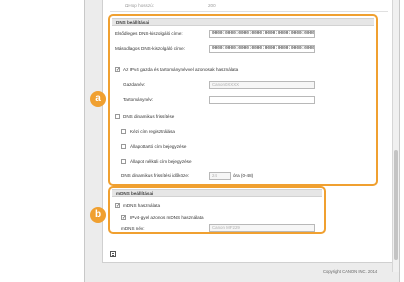 Image resolution: width=404 pixels, height=282 pixels. What do you see at coordinates (247, 262) in the screenshot?
I see `footer-divider` at bounding box center [247, 262].